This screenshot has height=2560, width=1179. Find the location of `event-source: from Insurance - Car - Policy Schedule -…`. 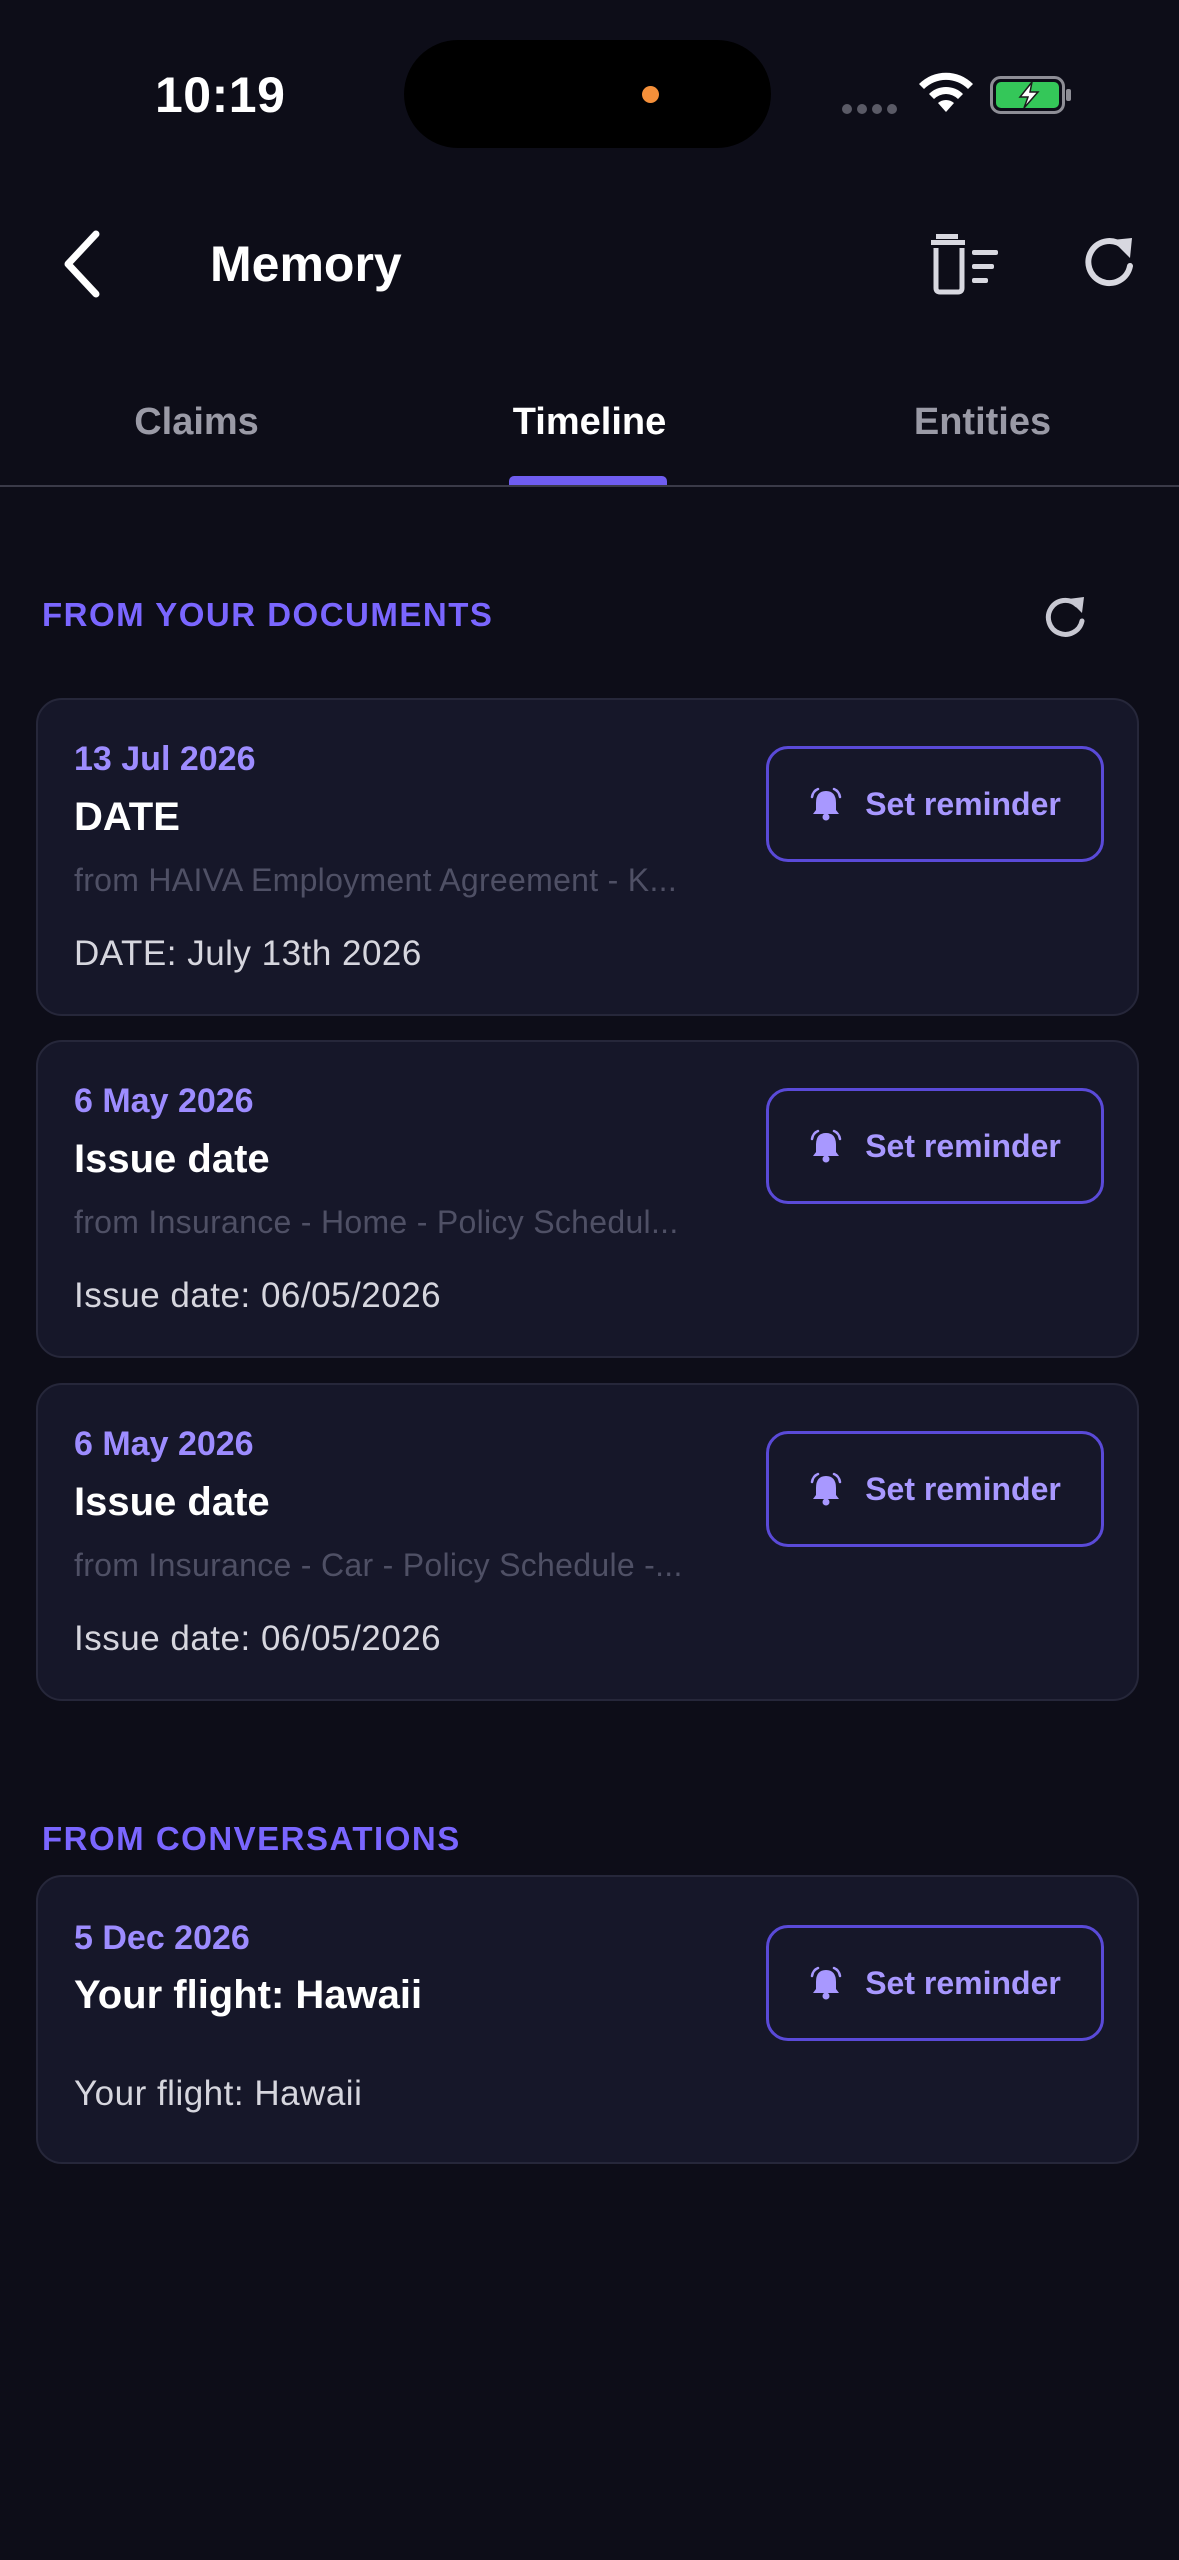

event-source: from Insurance - Car - Policy Schedule -… is located at coordinates (378, 1565).